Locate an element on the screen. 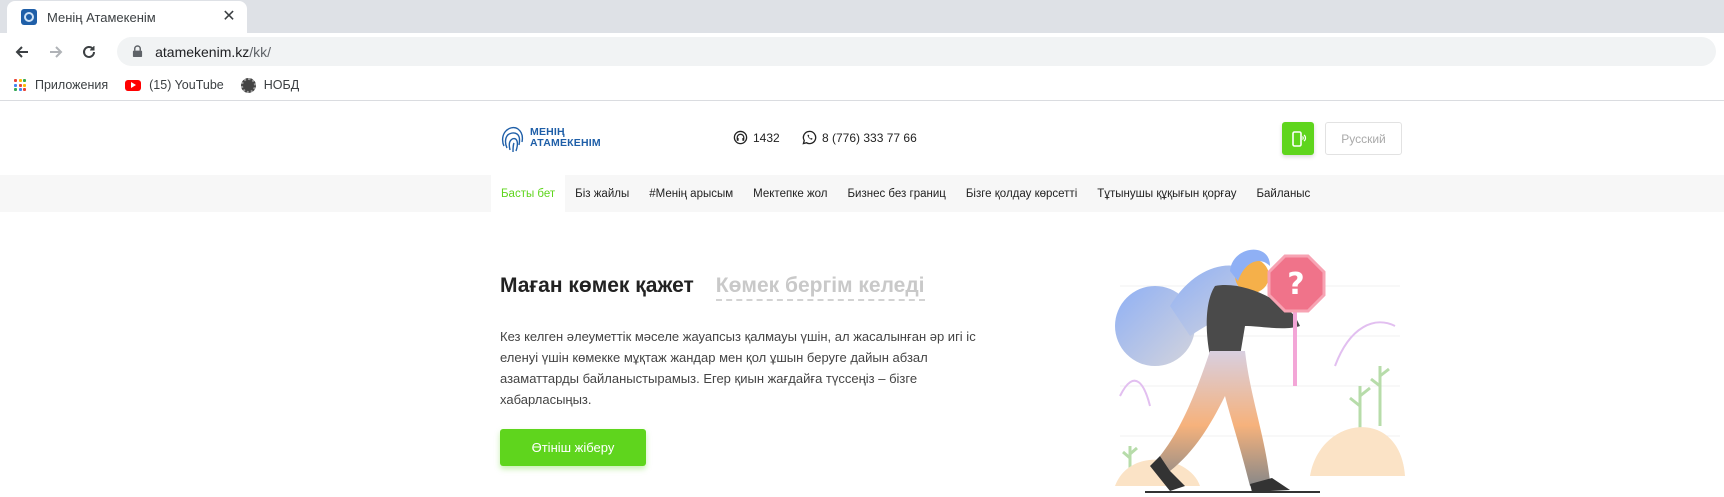 This screenshot has width=1724, height=497. help-tabs: Маған көмек қажет Көмек бергім келеді is located at coordinates (712, 287).